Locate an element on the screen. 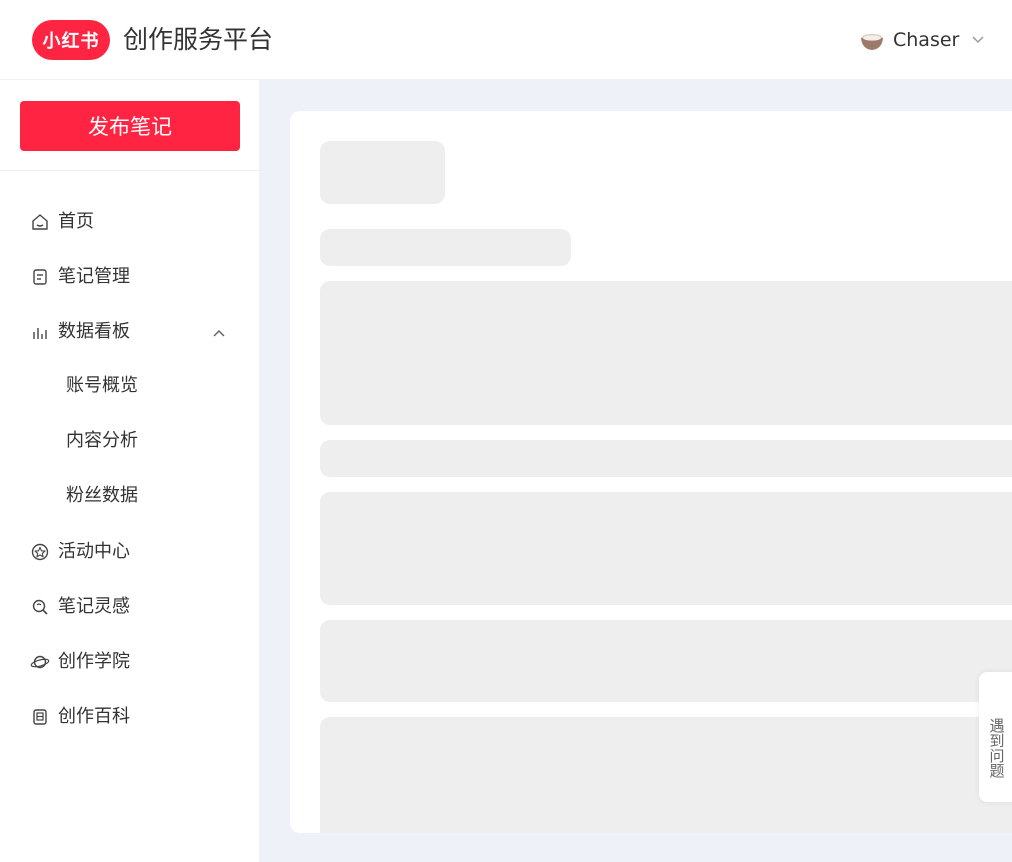  sidebar-item-label: 活动中心 is located at coordinates (94, 551).